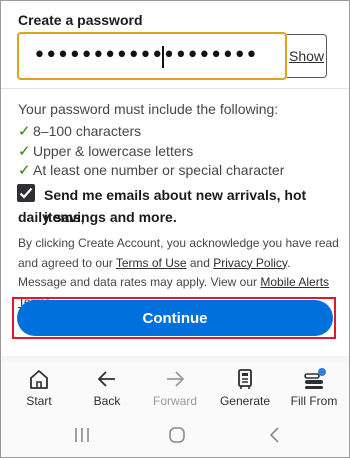 The height and width of the screenshot is (458, 350). Describe the element at coordinates (97, 217) in the screenshot. I see `emails-opt-in-label-line2: daily savings and more.` at that location.